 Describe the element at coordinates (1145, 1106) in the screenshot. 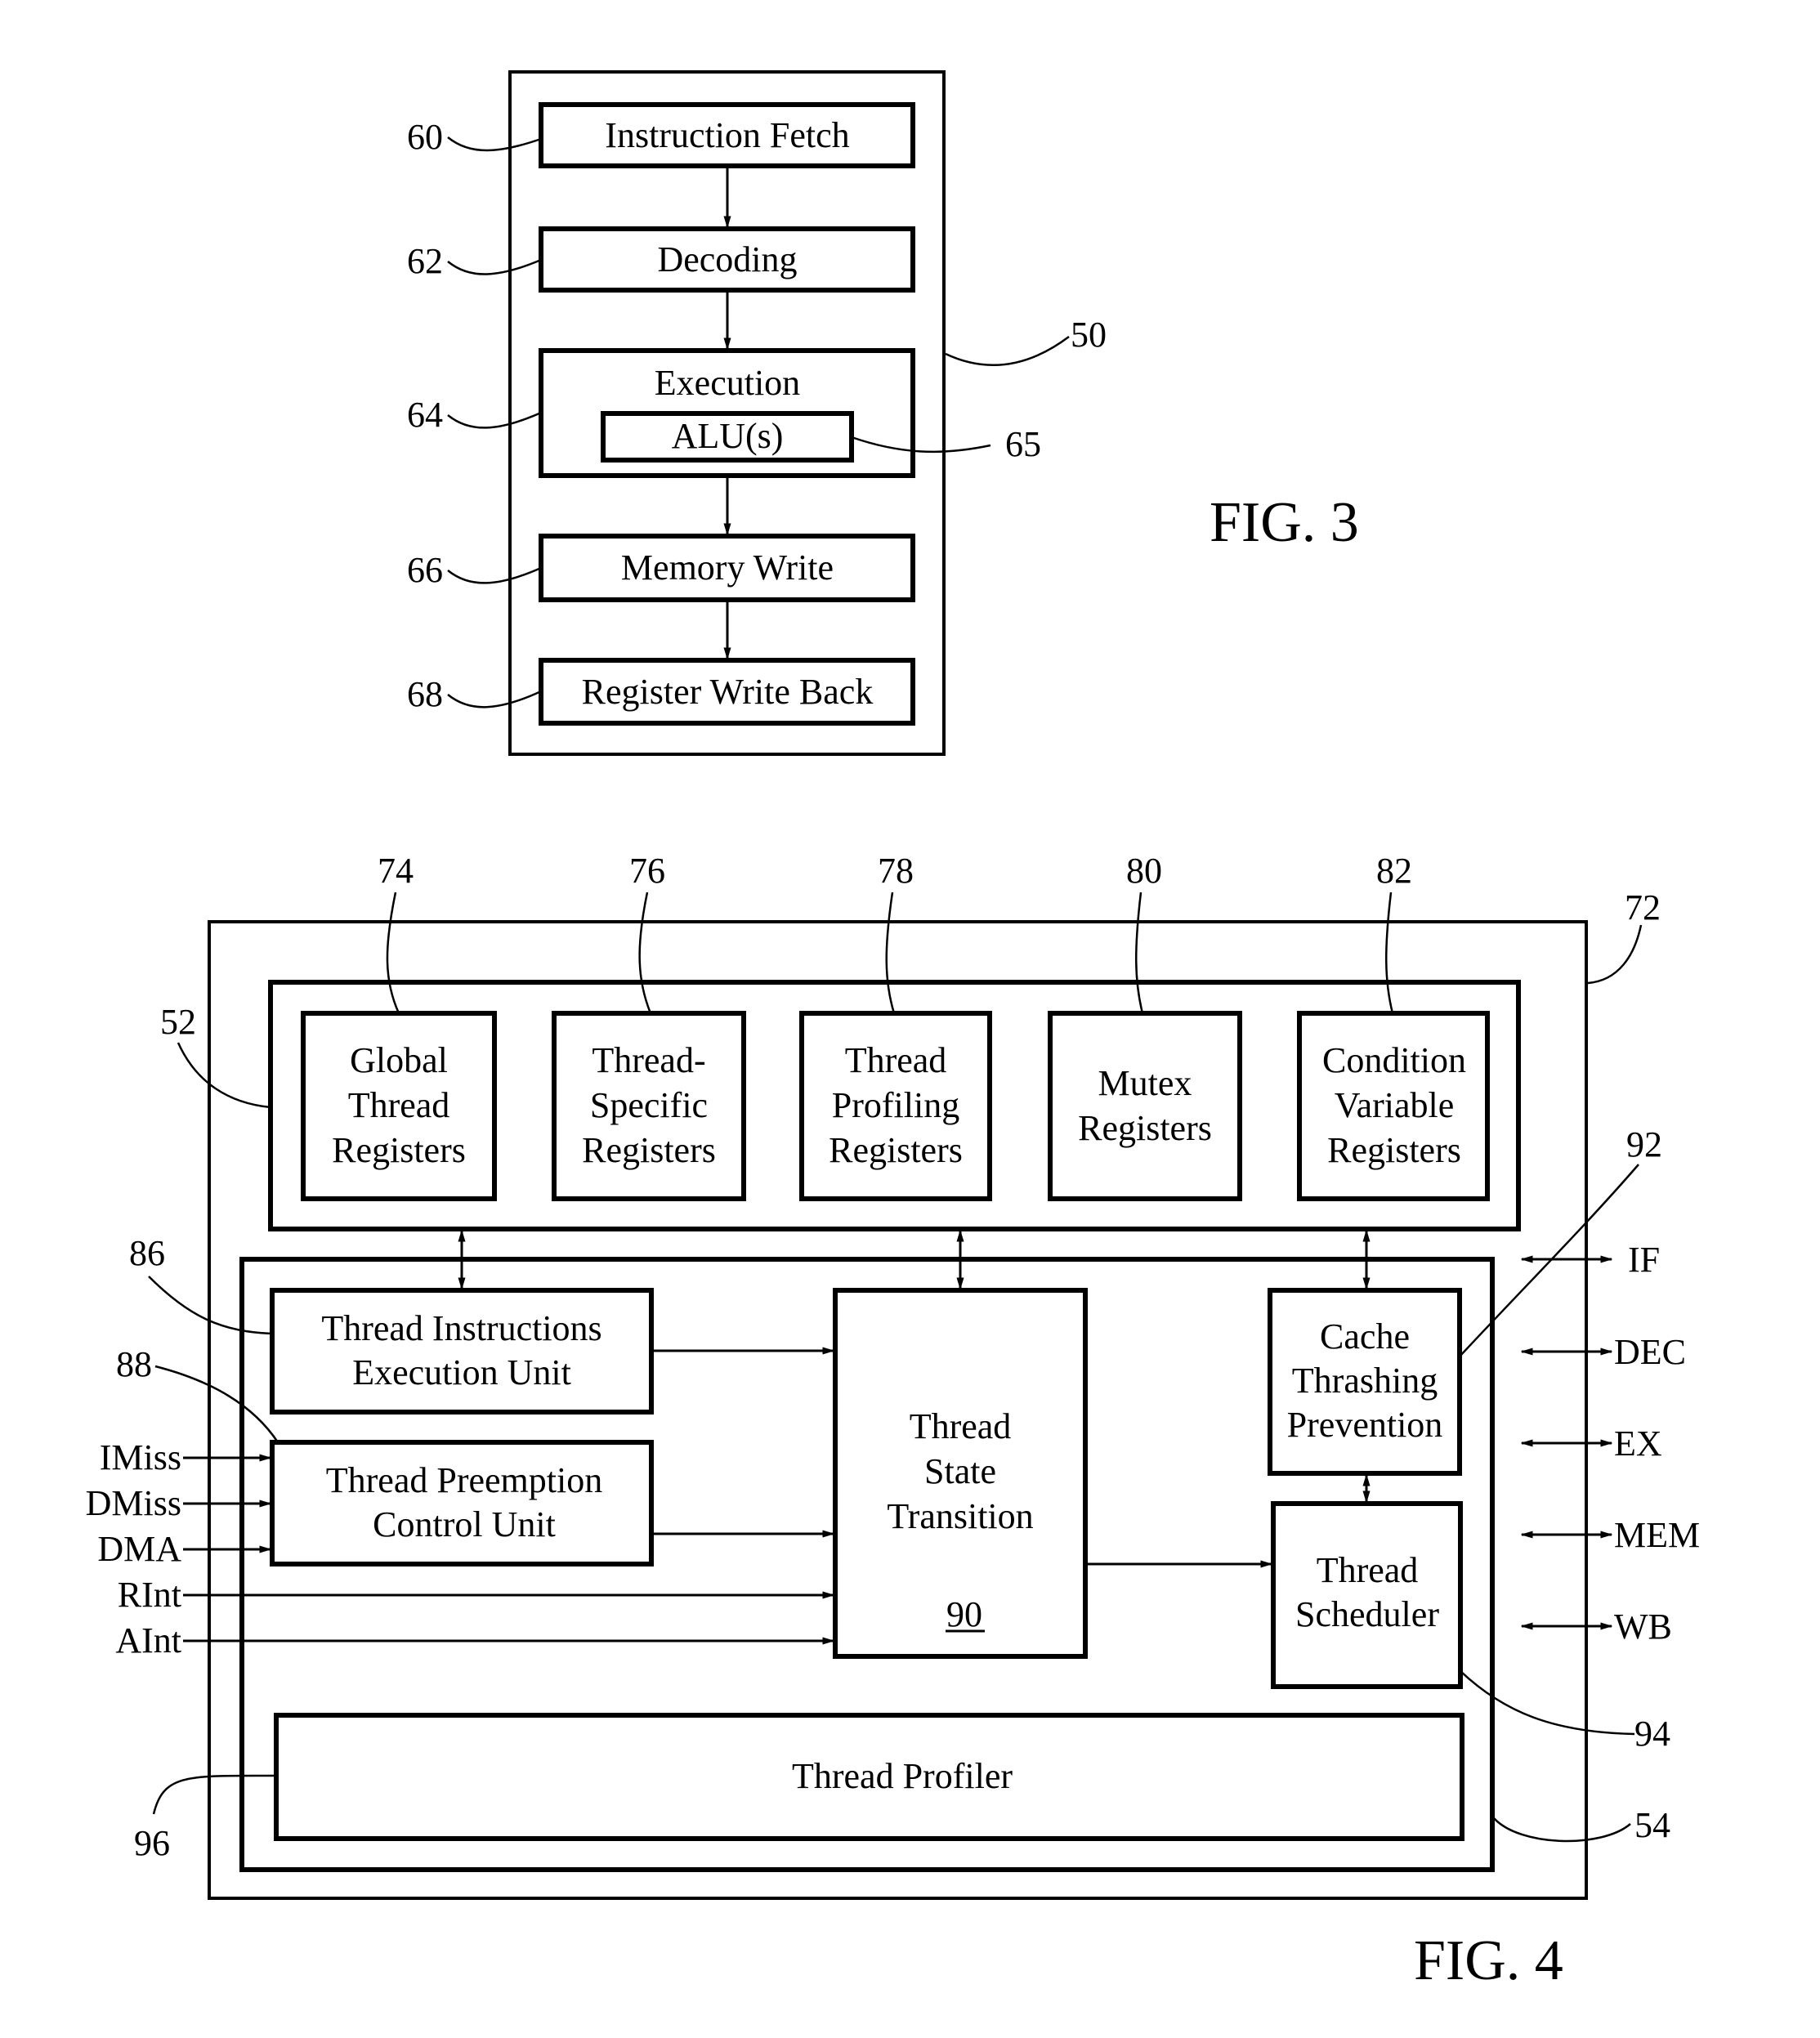

I see `register-mutex: Mutex Registers` at that location.